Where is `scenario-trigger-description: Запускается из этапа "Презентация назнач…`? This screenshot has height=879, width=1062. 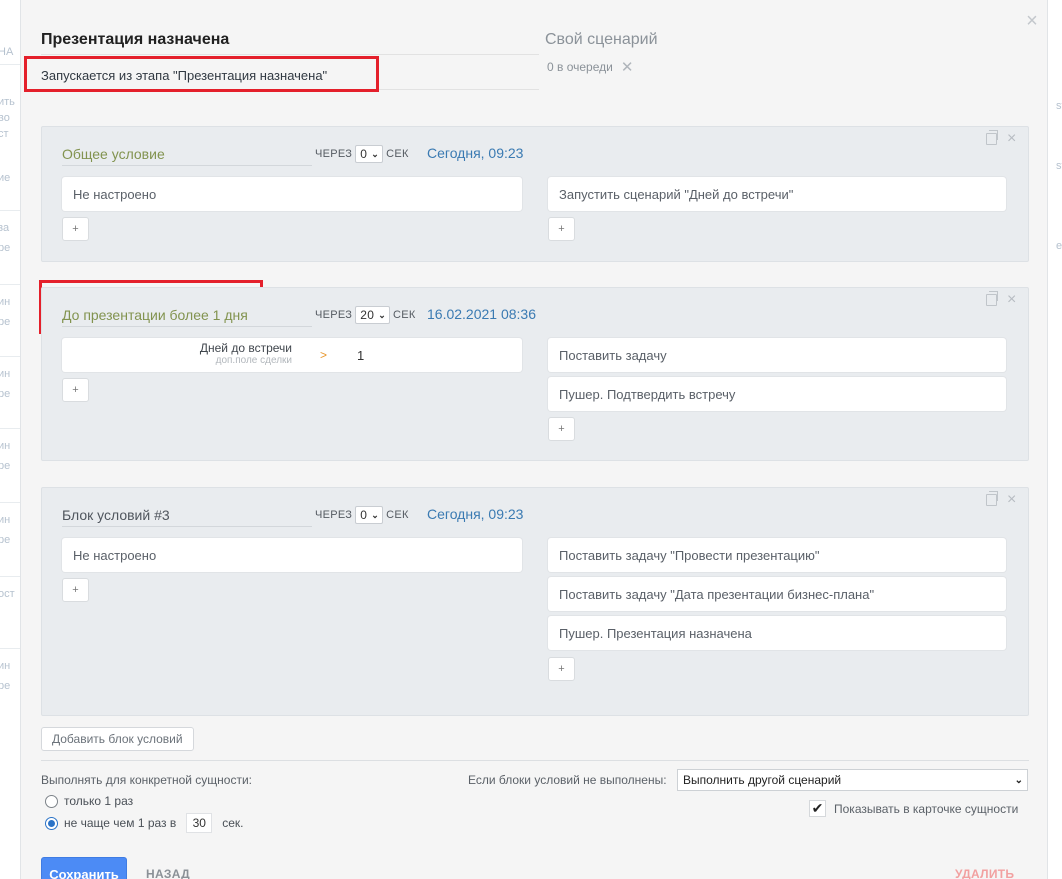 scenario-trigger-description: Запускается из этапа "Презентация назнач… is located at coordinates (184, 75).